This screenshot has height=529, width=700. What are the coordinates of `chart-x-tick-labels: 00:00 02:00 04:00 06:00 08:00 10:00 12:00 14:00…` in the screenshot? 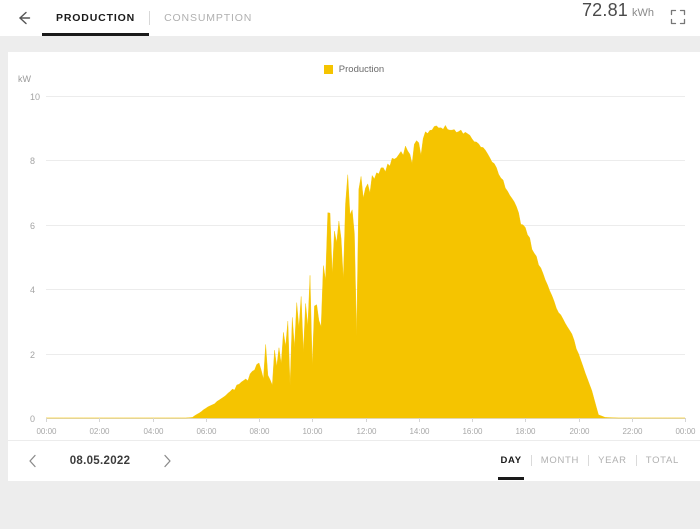 It's located at (366, 431).